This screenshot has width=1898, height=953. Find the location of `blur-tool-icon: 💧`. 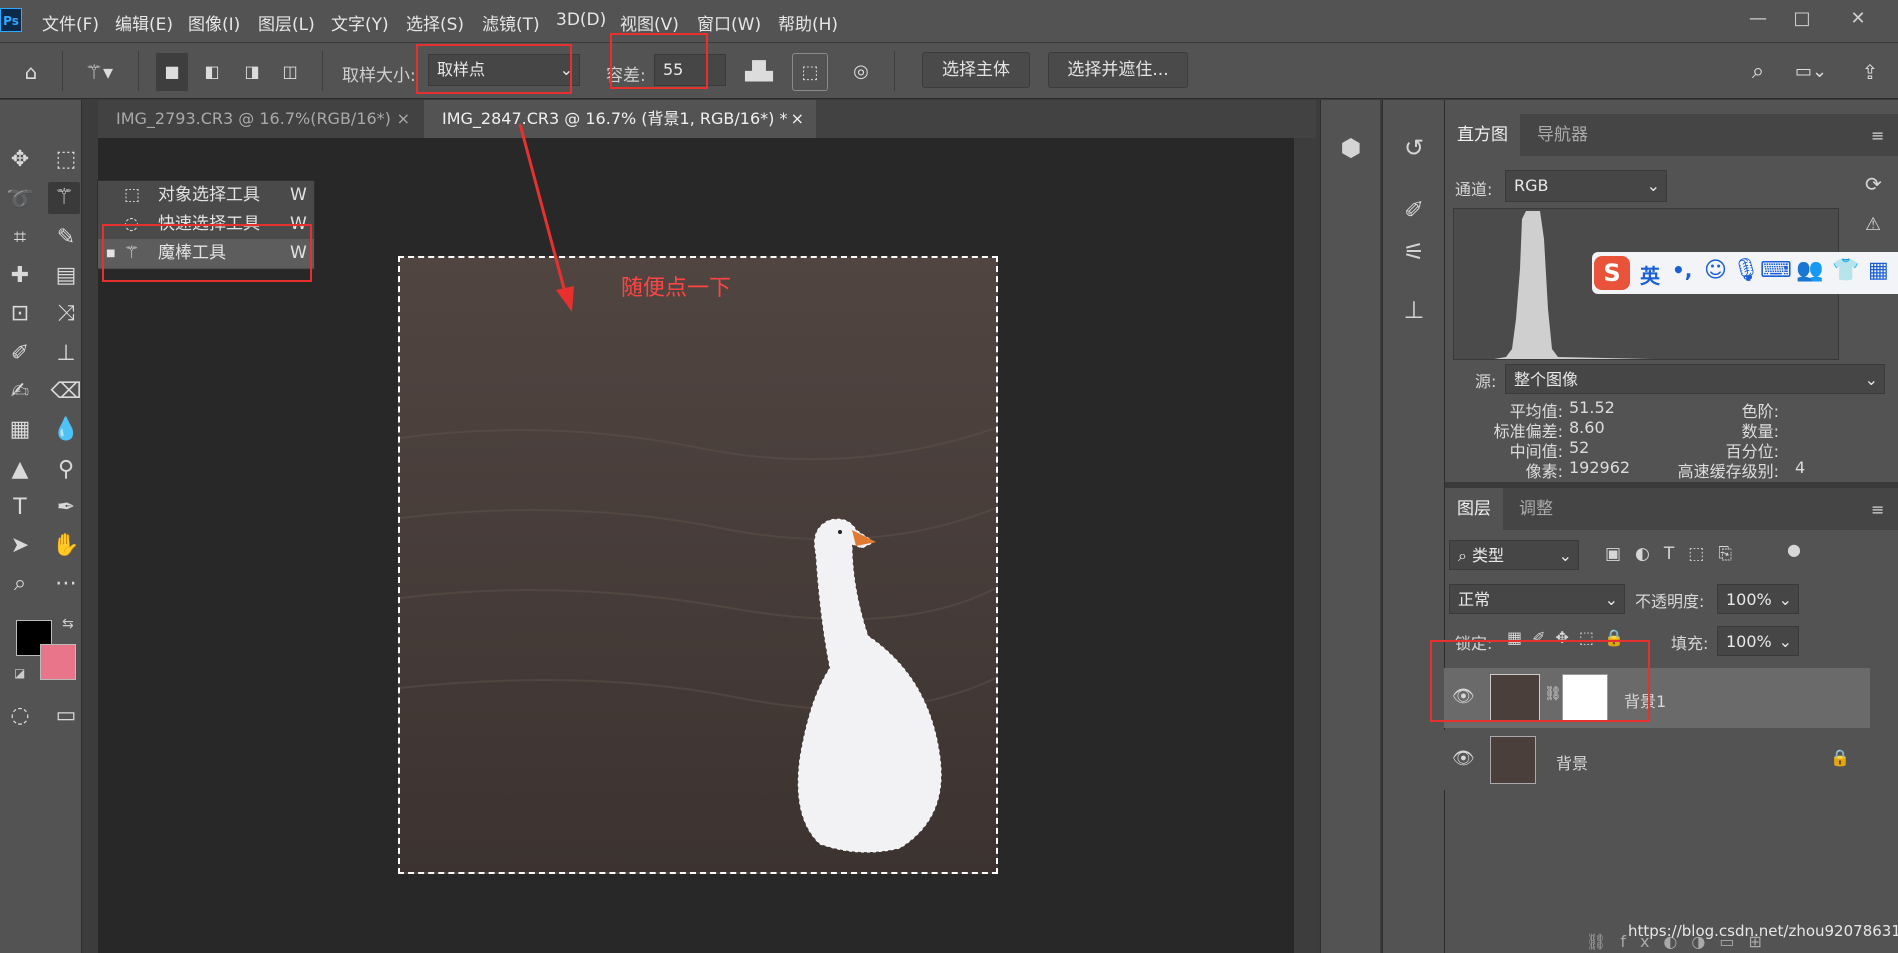

blur-tool-icon: 💧 is located at coordinates (66, 430).